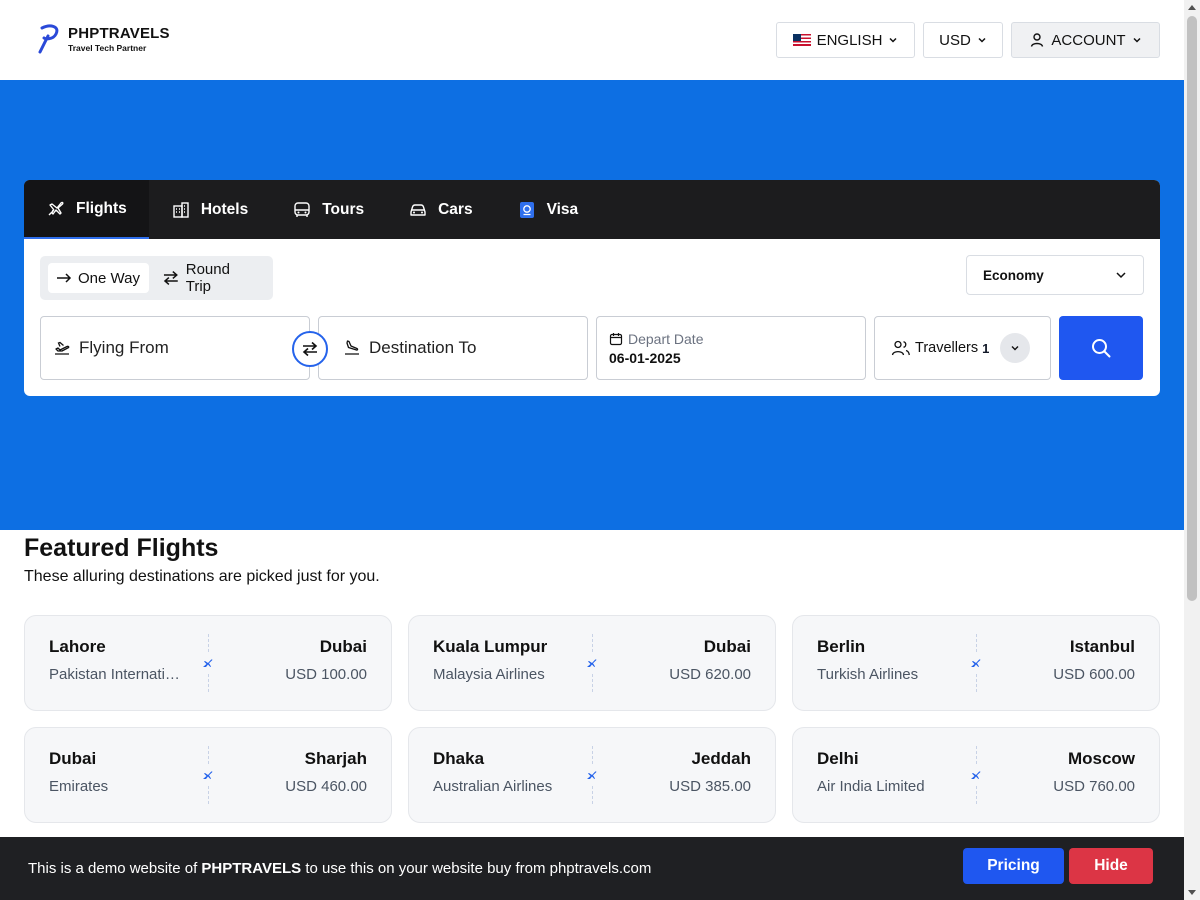  Describe the element at coordinates (1094, 786) in the screenshot. I see `flight-price: USD 760.00` at that location.